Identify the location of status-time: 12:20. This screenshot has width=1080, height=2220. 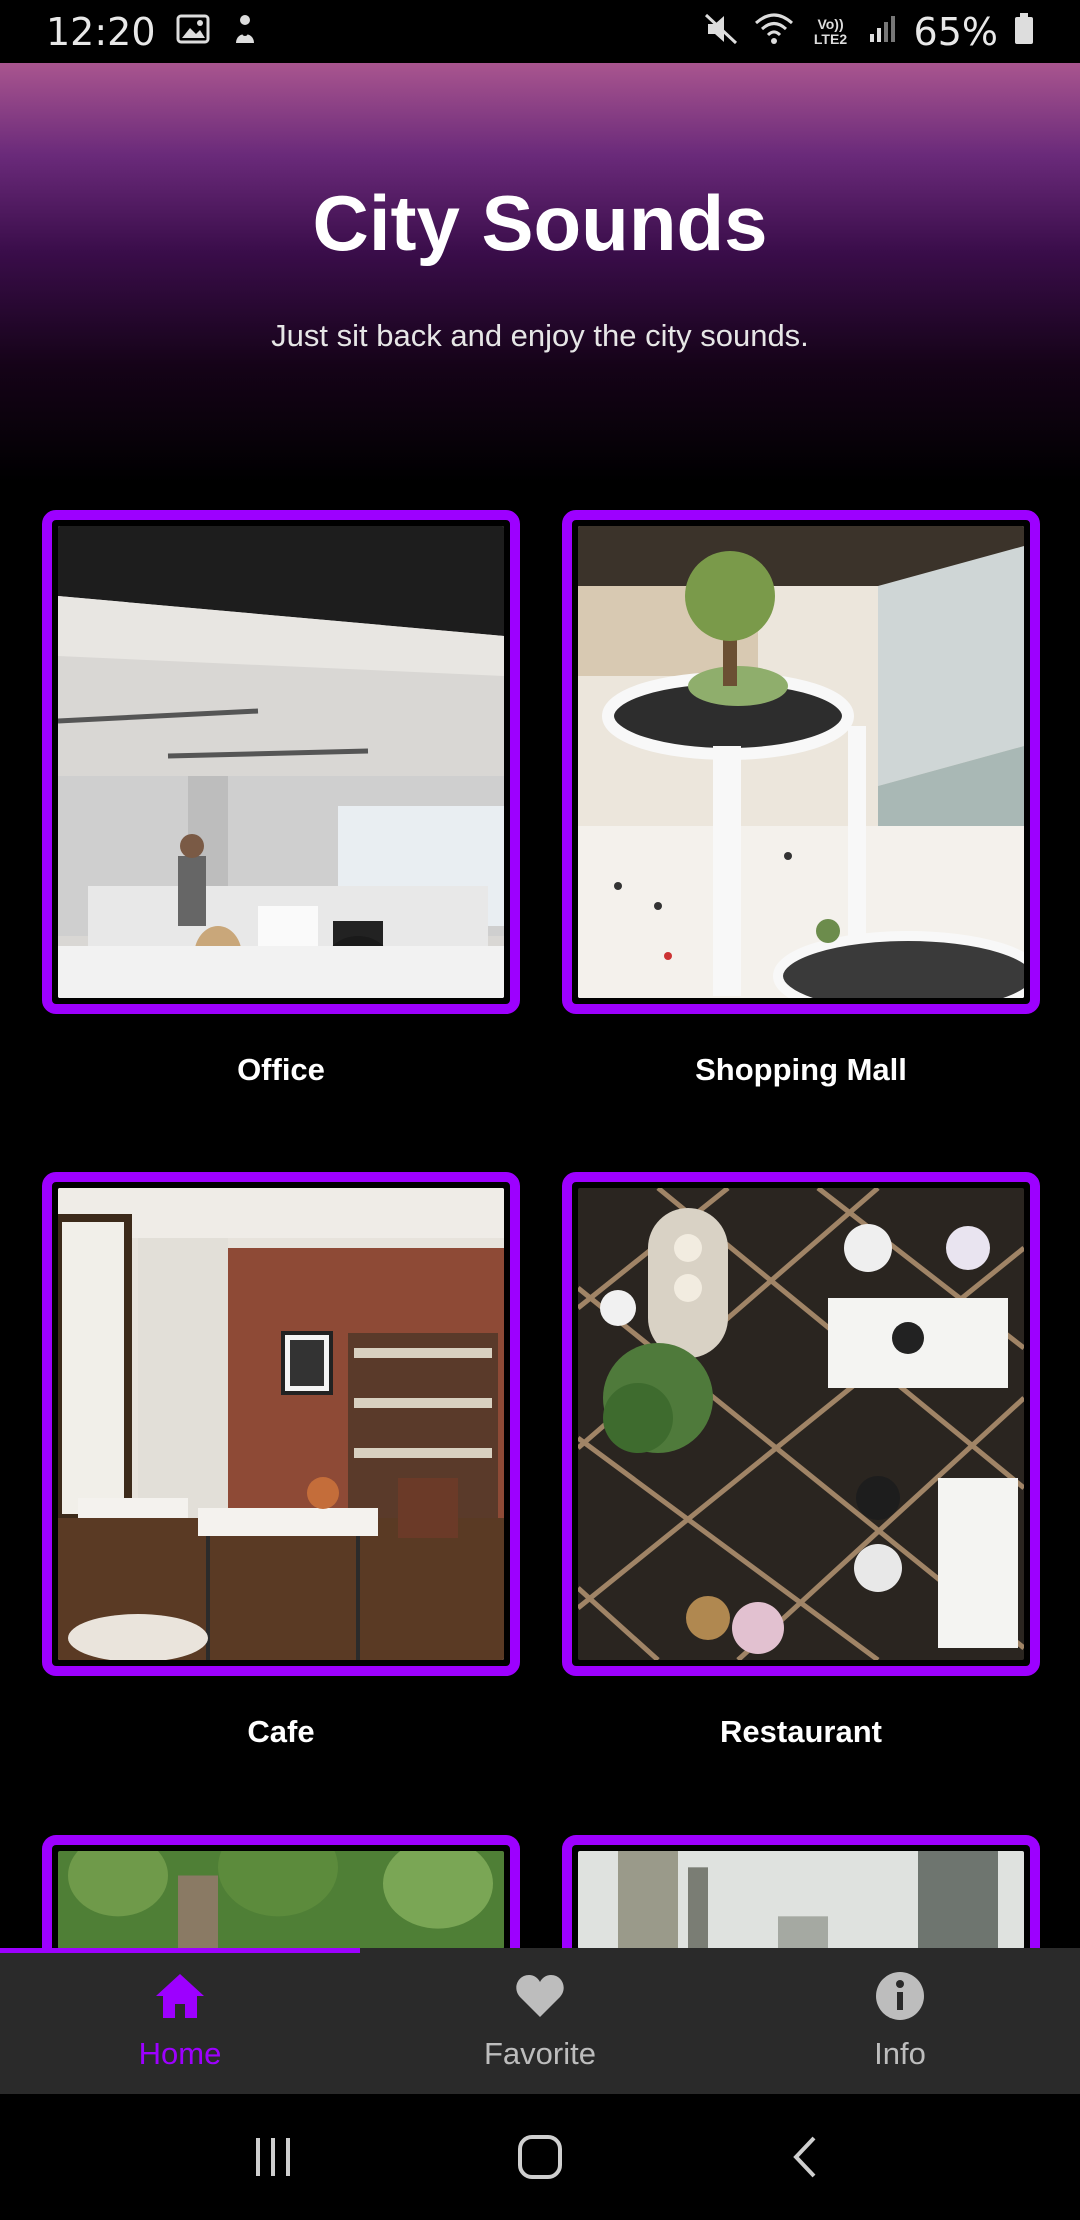
(101, 31).